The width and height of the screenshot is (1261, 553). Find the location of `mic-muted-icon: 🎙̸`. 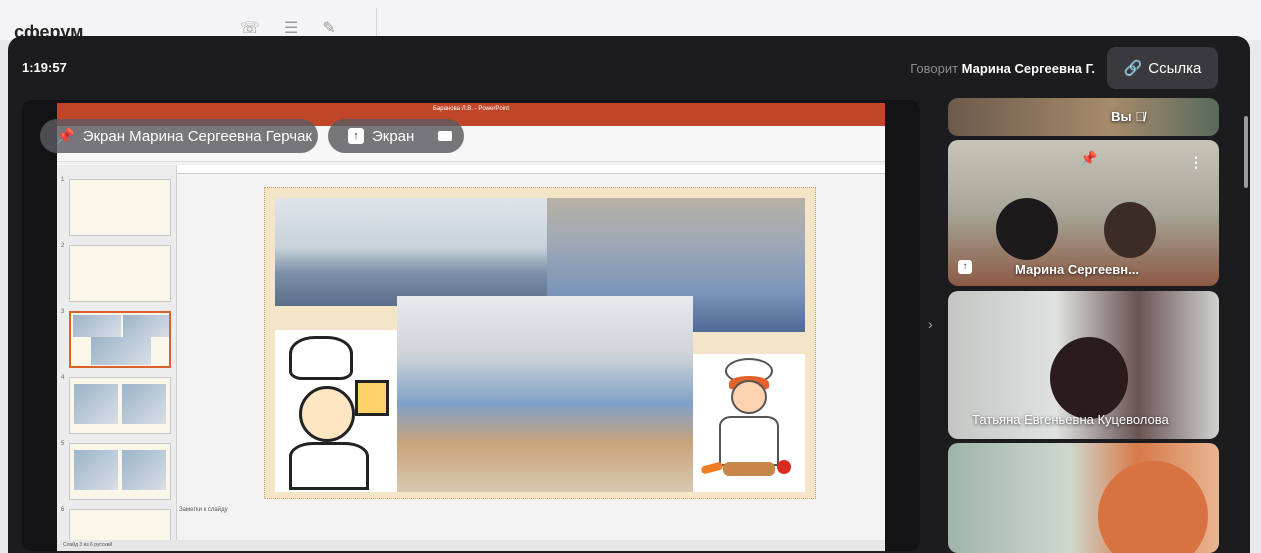

mic-muted-icon: 🎙̸ is located at coordinates (1140, 116).